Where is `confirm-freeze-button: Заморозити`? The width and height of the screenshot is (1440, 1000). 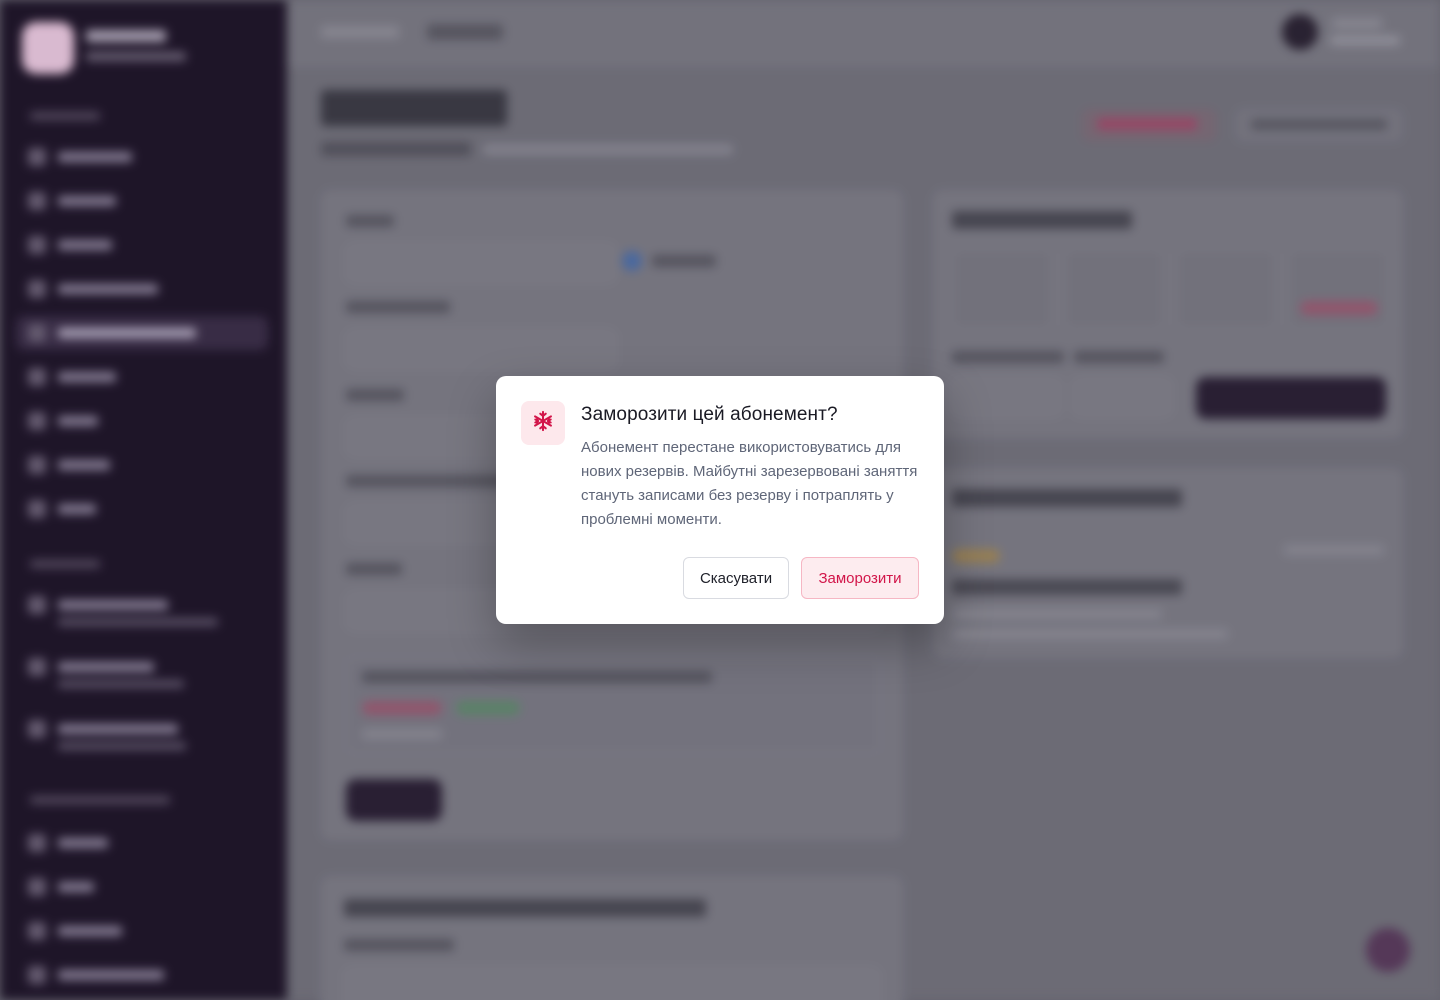
confirm-freeze-button: Заморозити is located at coordinates (860, 578).